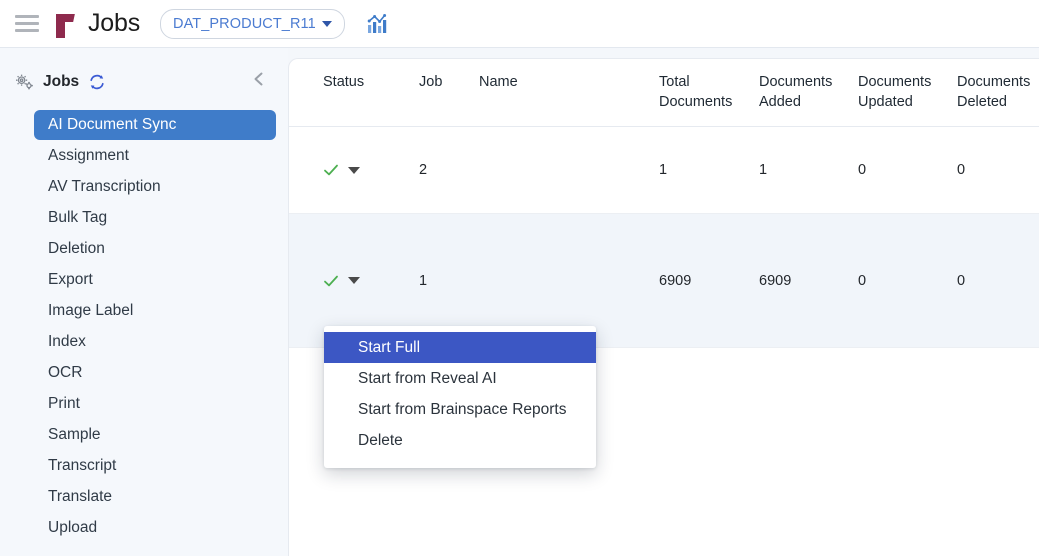 Image resolution: width=1039 pixels, height=556 pixels. Describe the element at coordinates (67, 341) in the screenshot. I see `sidebar-item-label: Index` at that location.